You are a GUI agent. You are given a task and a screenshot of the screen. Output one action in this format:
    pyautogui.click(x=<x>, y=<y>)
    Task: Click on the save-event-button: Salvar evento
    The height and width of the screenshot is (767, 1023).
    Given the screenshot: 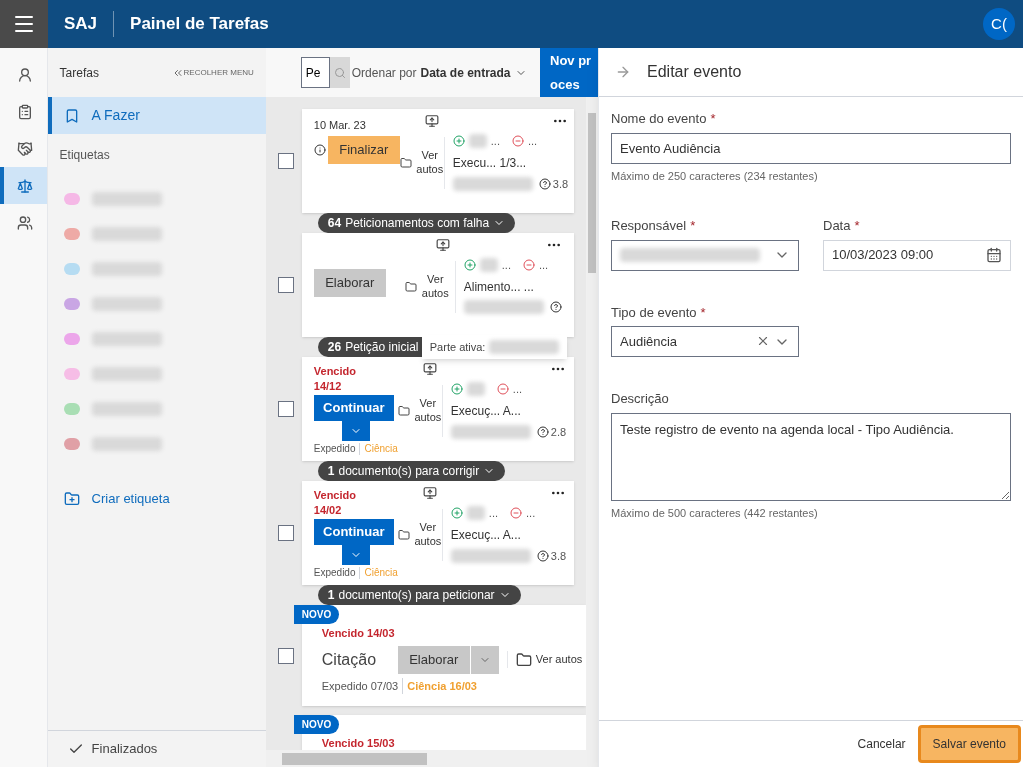 What is the action you would take?
    pyautogui.click(x=969, y=744)
    